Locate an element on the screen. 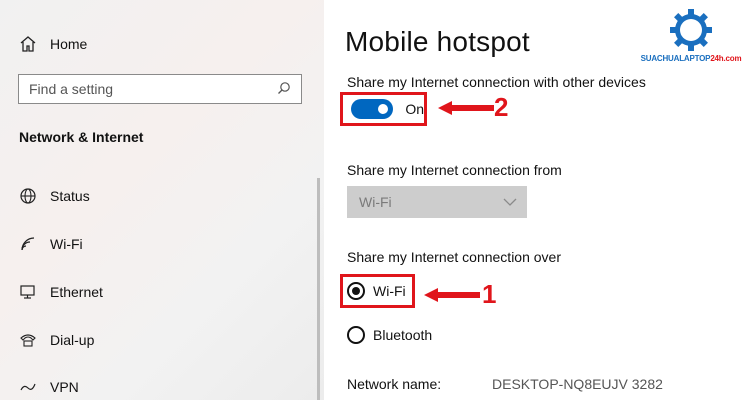 The height and width of the screenshot is (400, 750). step-number-1: 1 is located at coordinates (489, 294).